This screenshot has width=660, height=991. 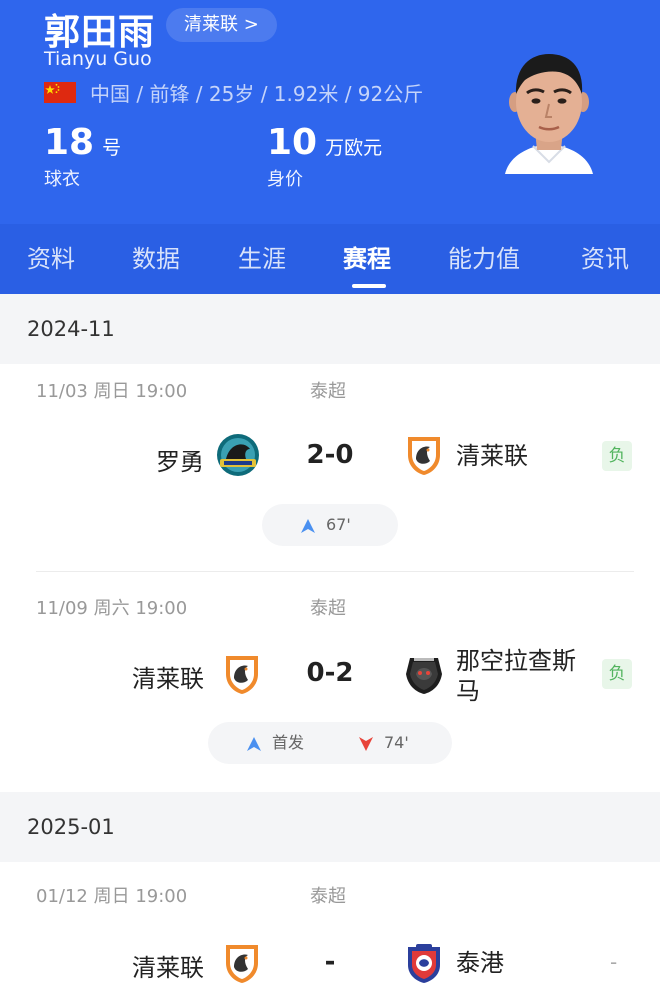 What do you see at coordinates (330, 827) in the screenshot?
I see `month-header: 2025-01` at bounding box center [330, 827].